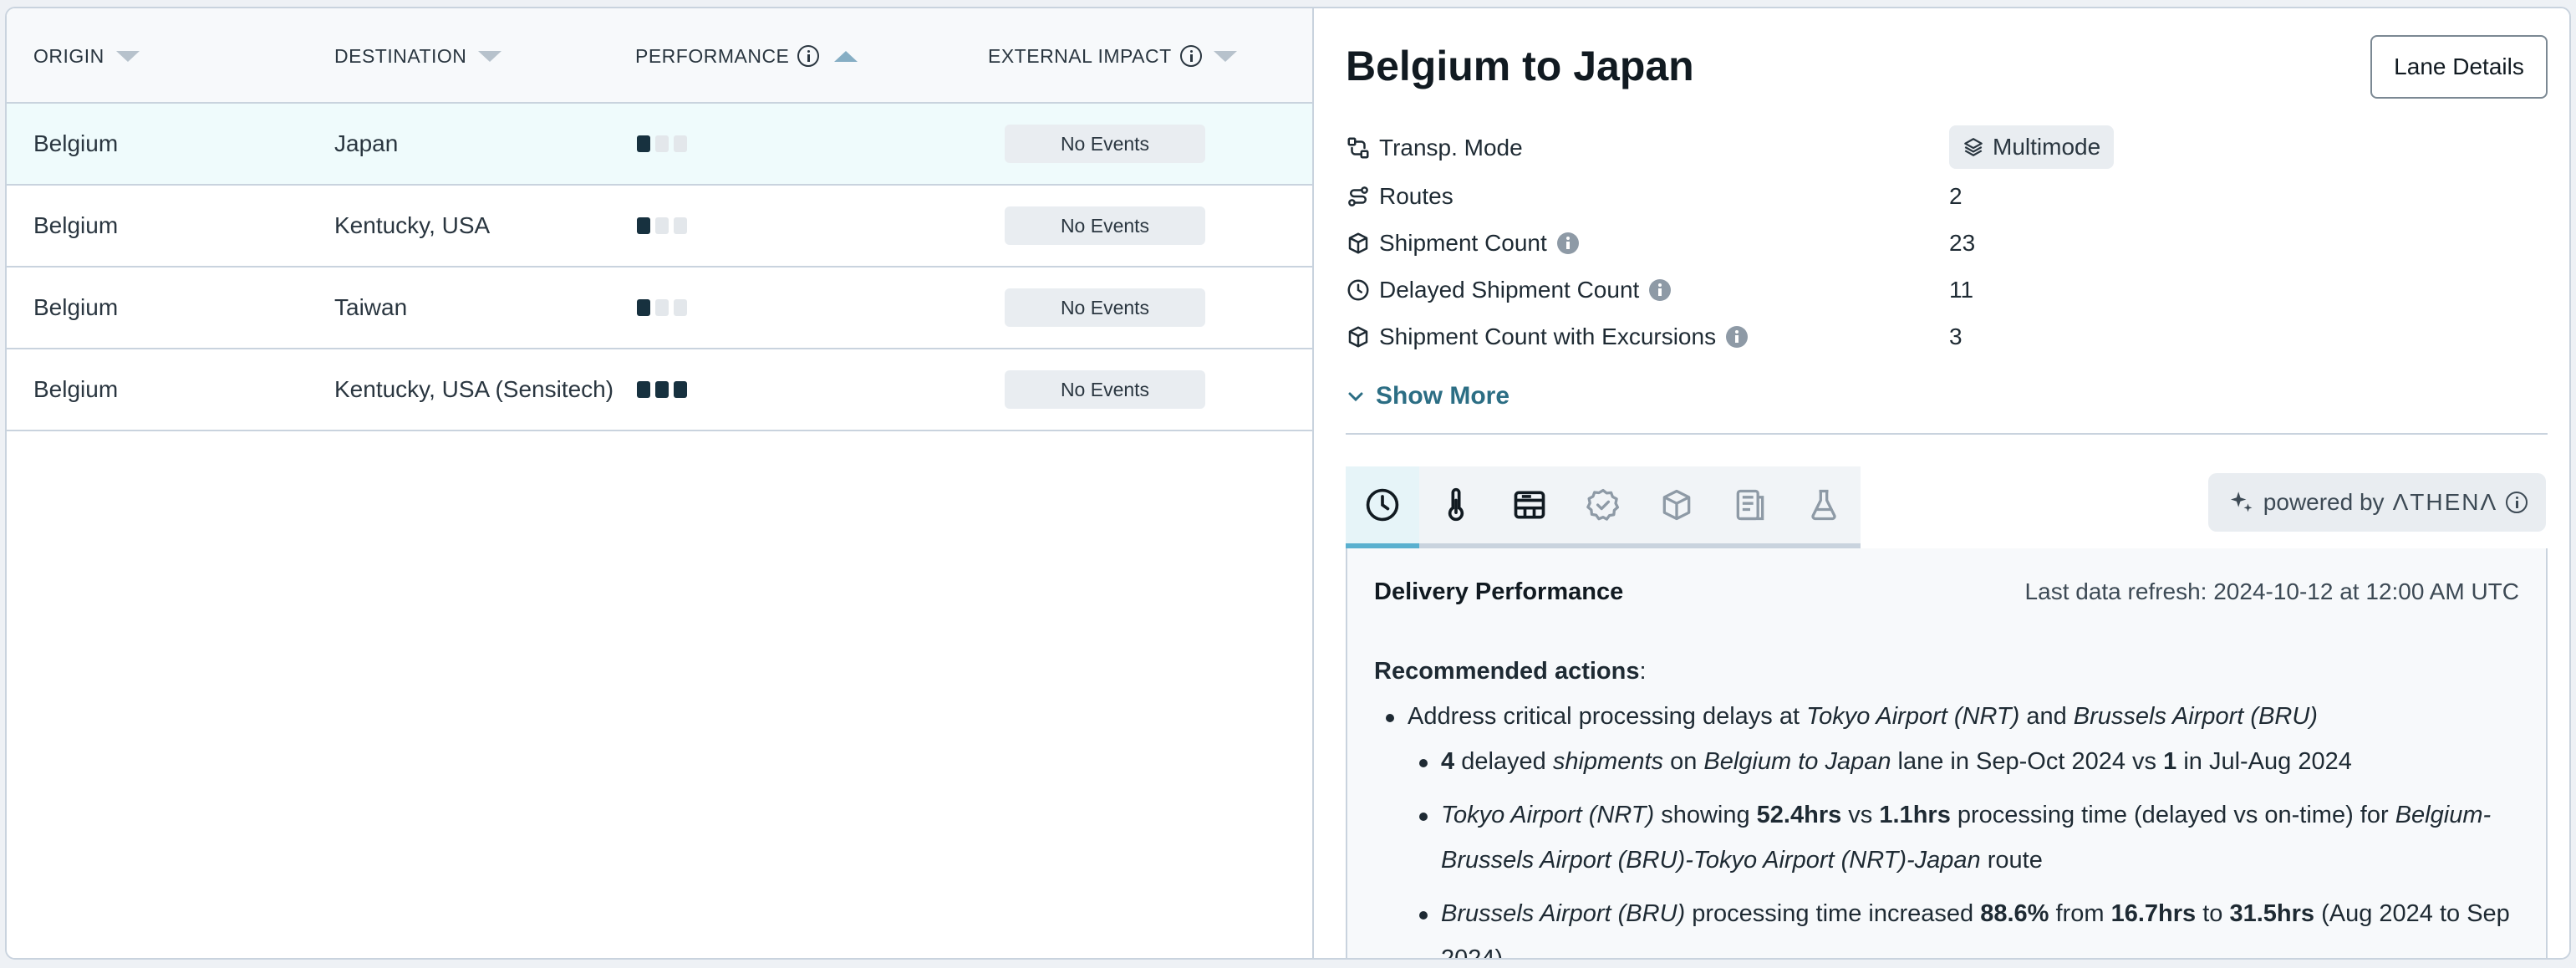  I want to click on property-label: Shipment Count, so click(1463, 243).